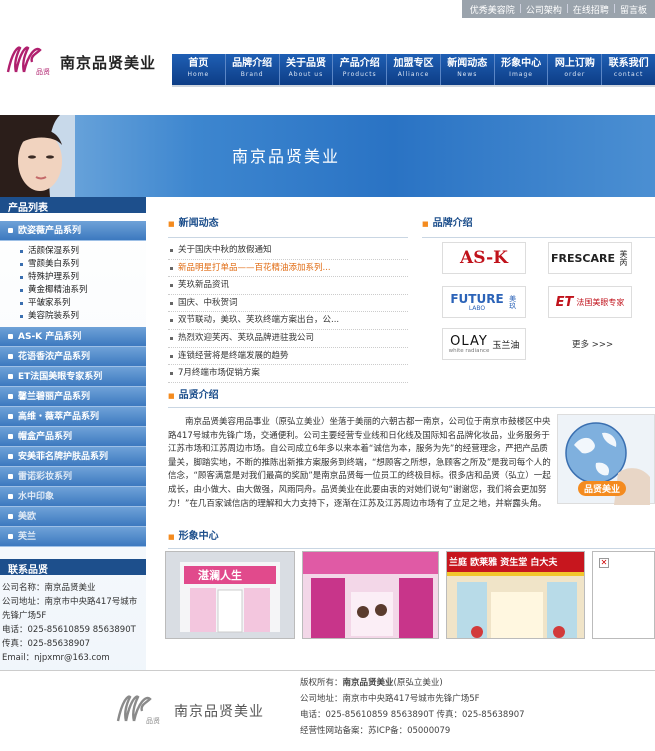  I want to click on contact-address: 公司地址：南京市中央路417号城市先锋广场5F, so click(70, 609).